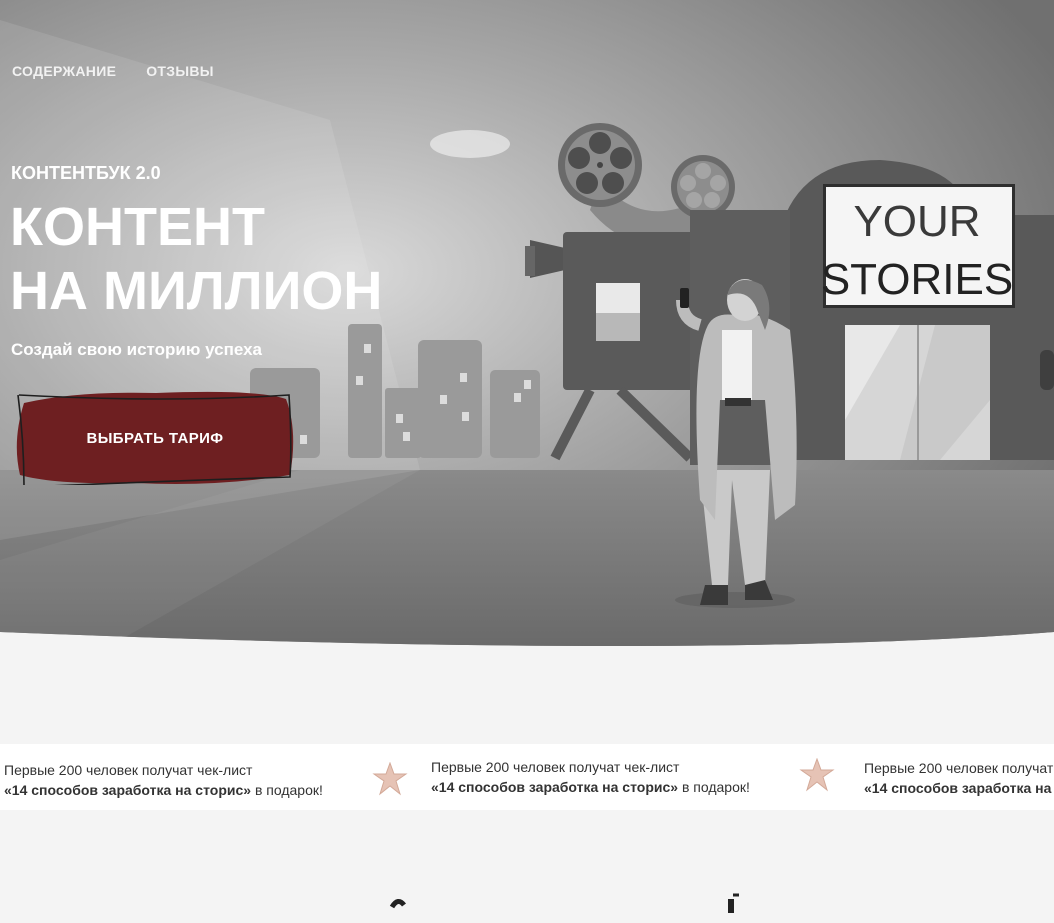  Describe the element at coordinates (137, 227) in the screenshot. I see `hero-title-line-1: КОНТЕНТ` at that location.